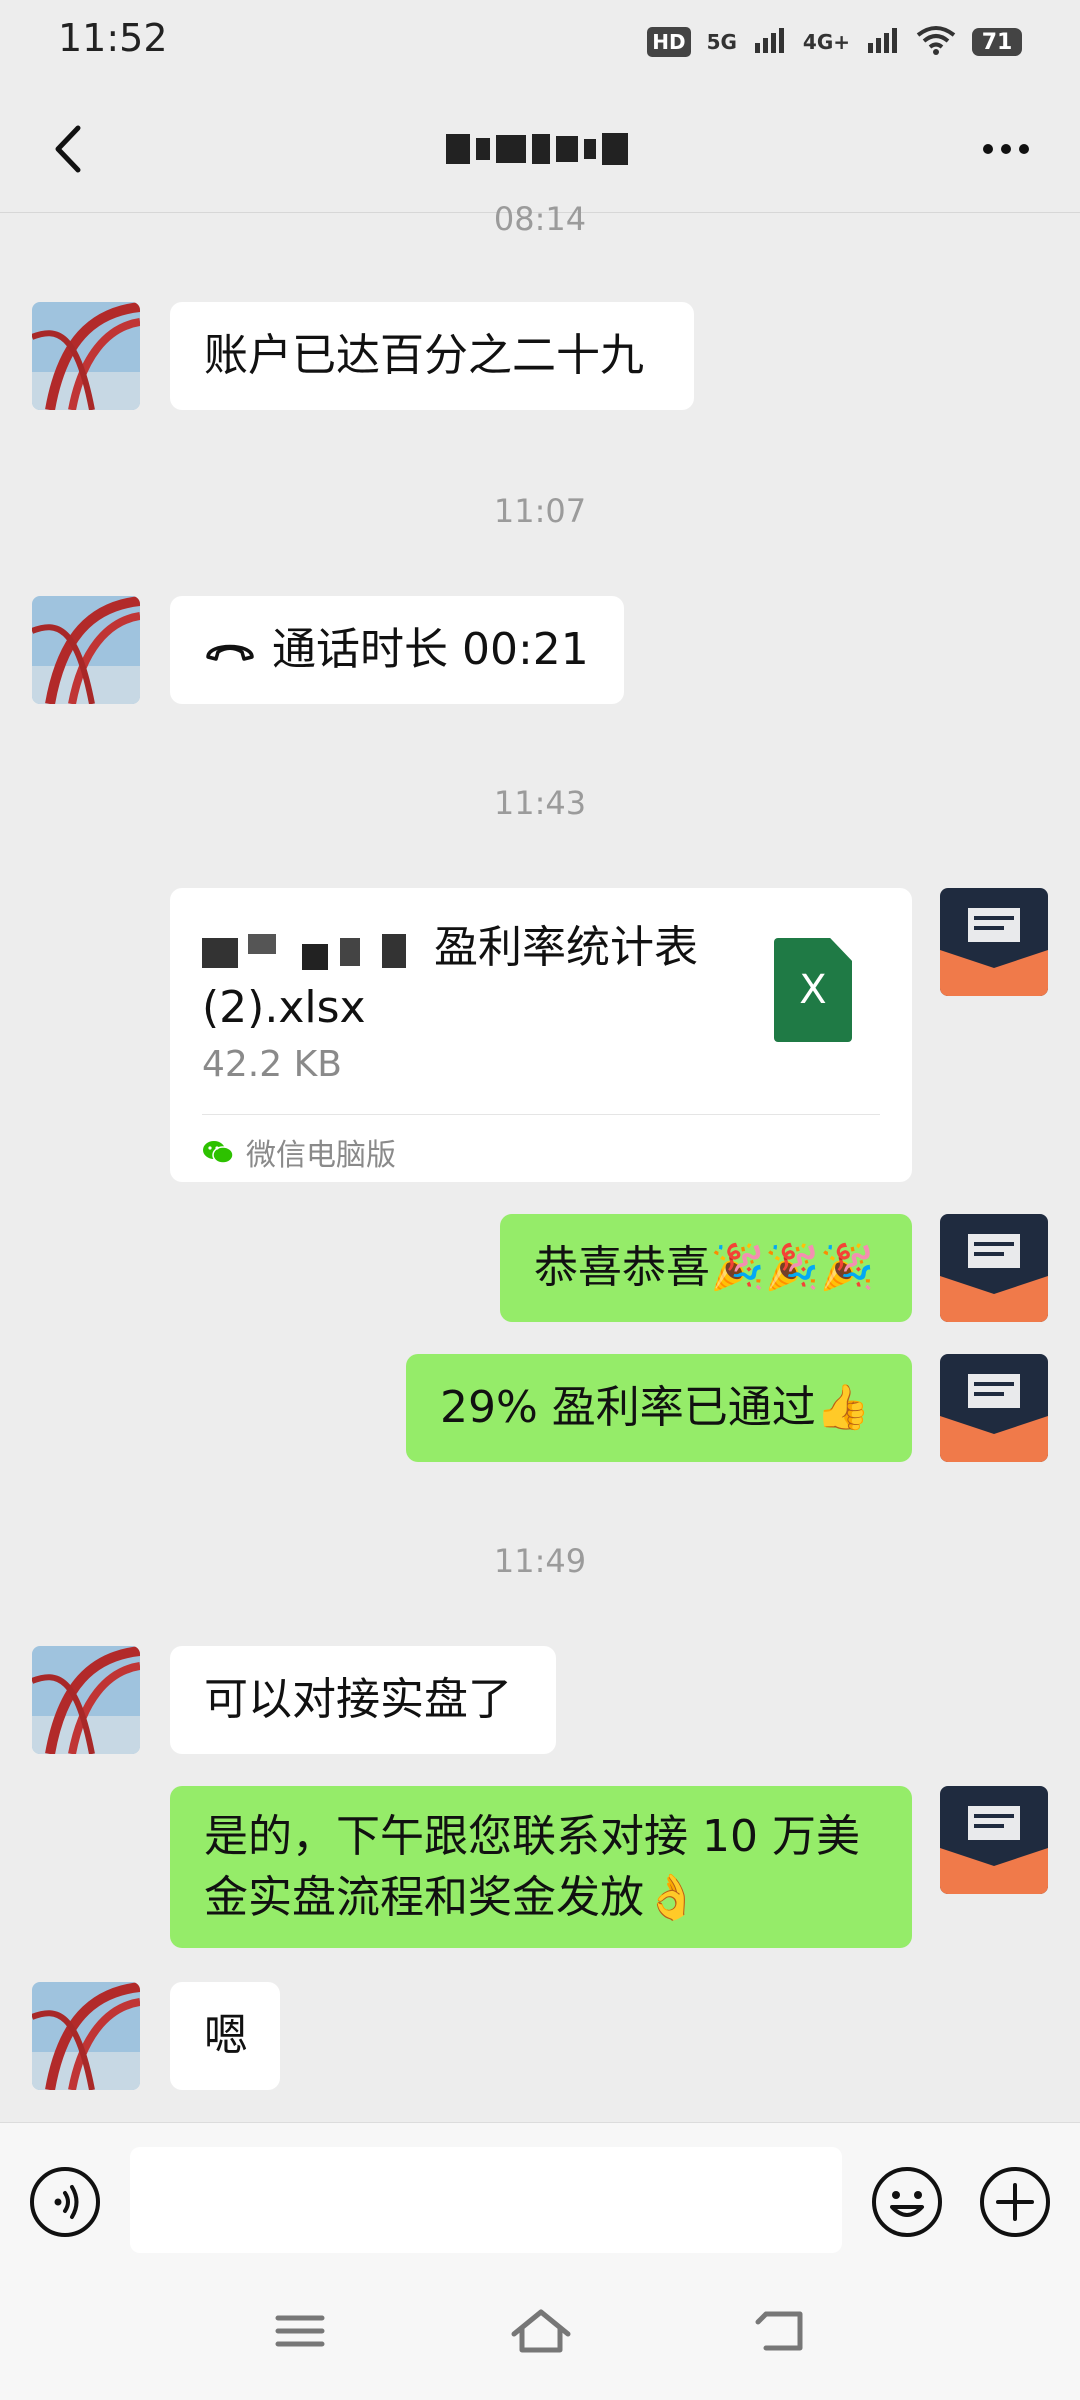 The height and width of the screenshot is (2400, 1080). I want to click on voice-button, so click(65, 2204).